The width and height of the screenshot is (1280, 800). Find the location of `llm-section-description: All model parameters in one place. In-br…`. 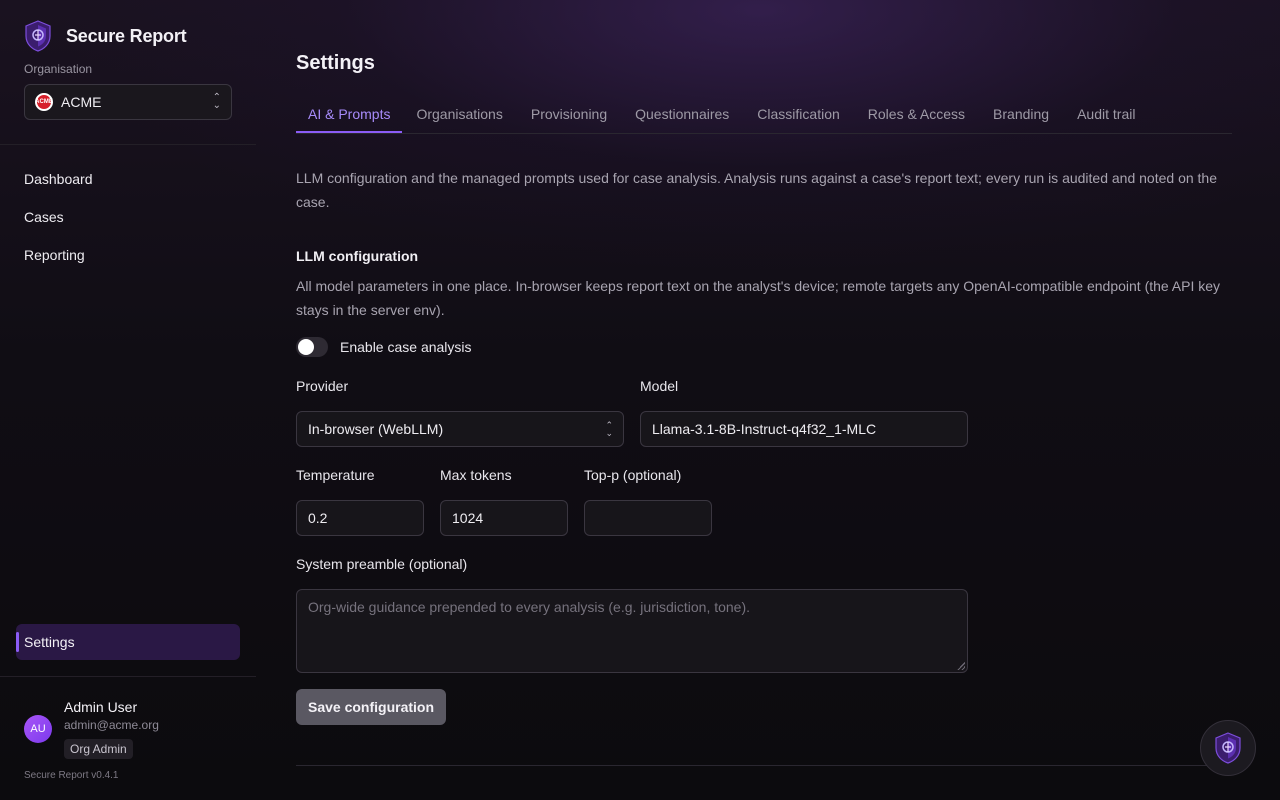

llm-section-description: All model parameters in one place. In-br… is located at coordinates (758, 298).